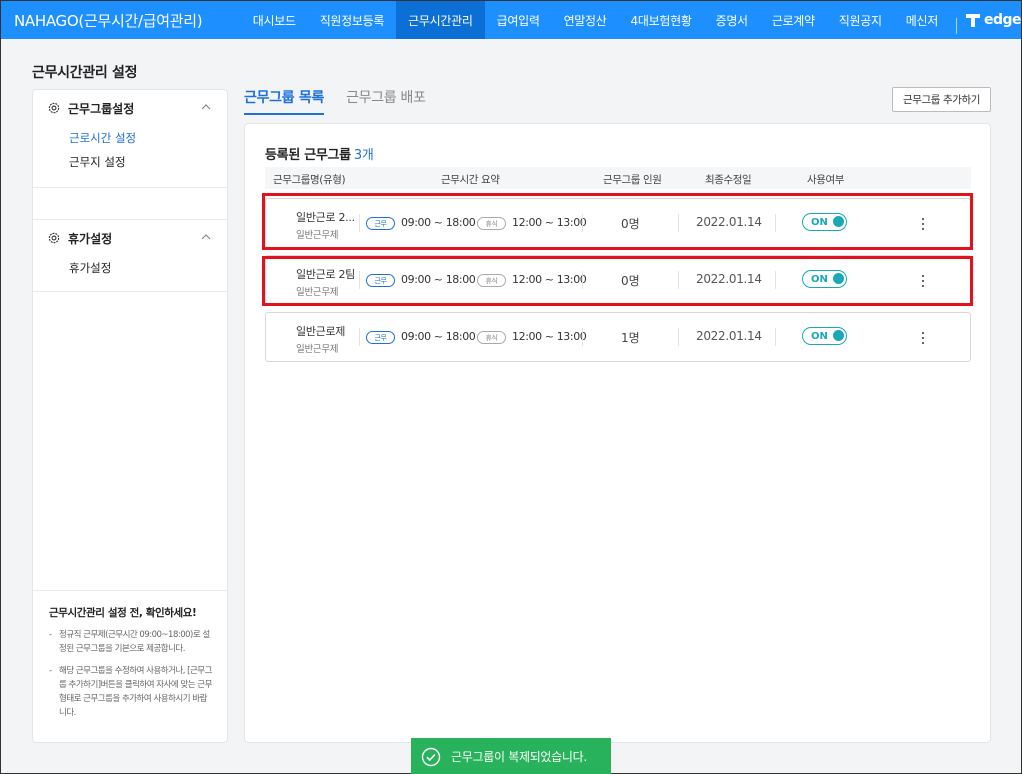  What do you see at coordinates (325, 274) in the screenshot?
I see `group-name: 일반근로 2팀` at bounding box center [325, 274].